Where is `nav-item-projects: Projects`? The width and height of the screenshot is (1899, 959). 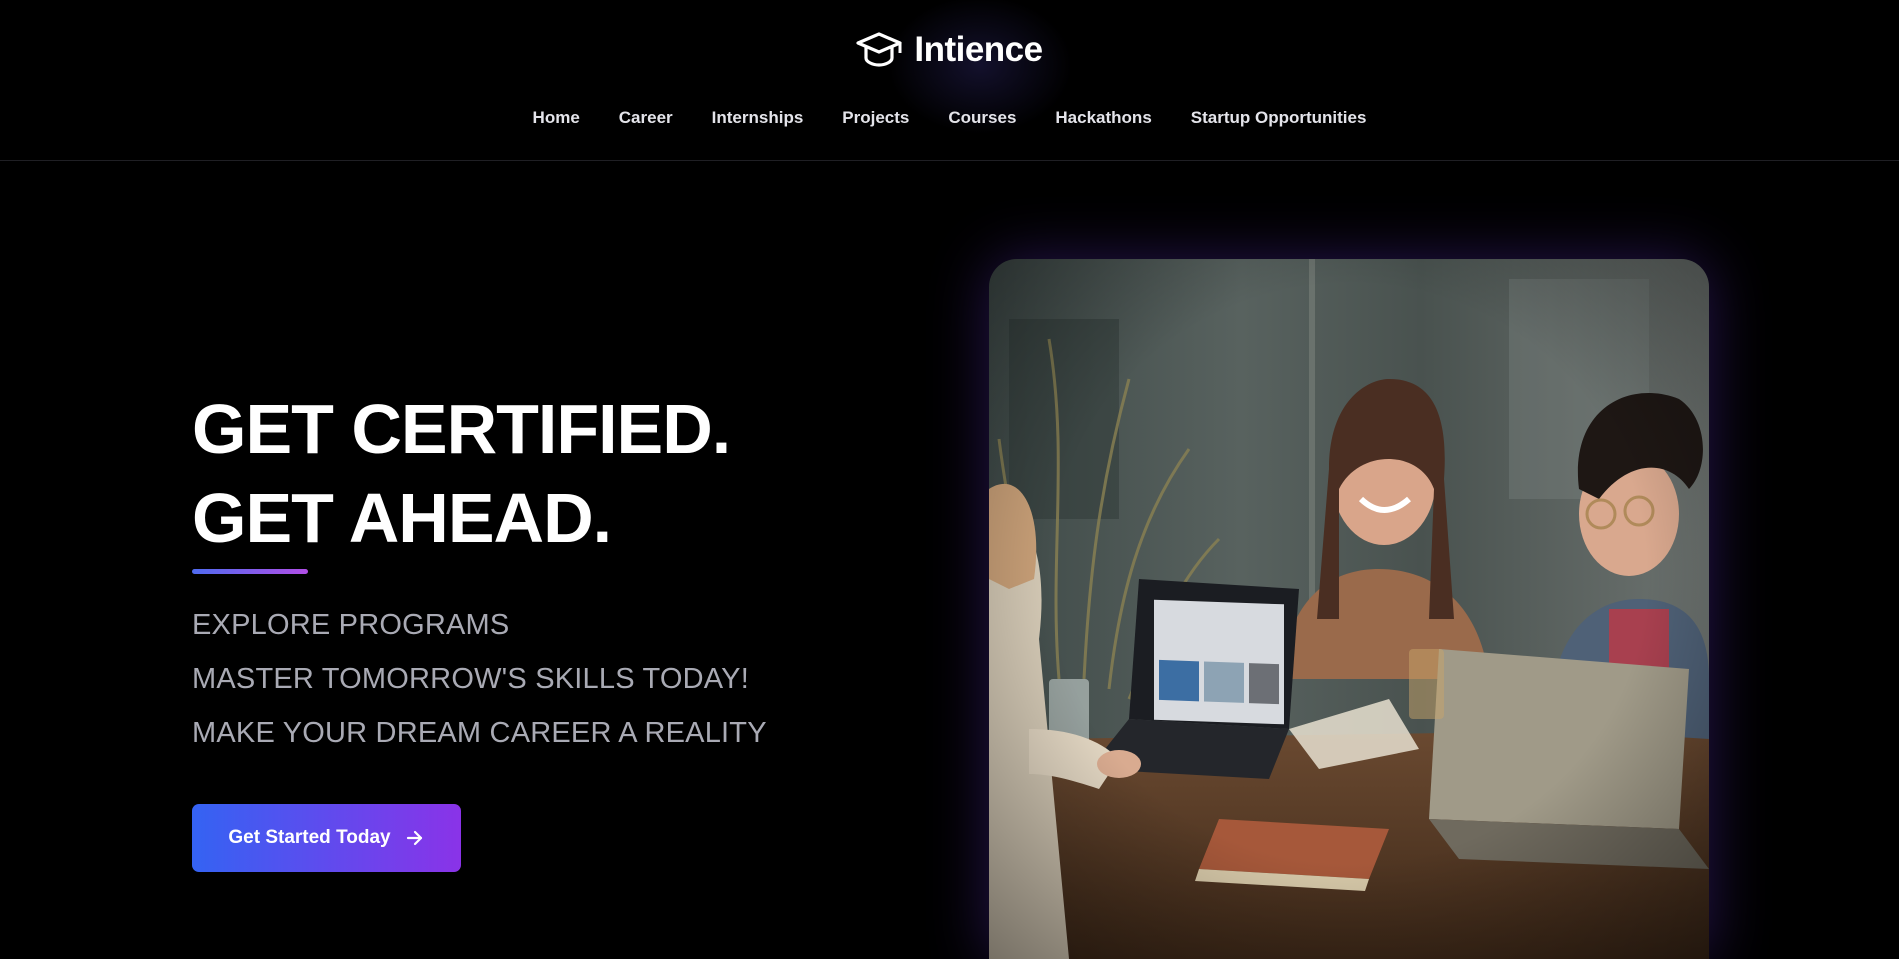 nav-item-projects: Projects is located at coordinates (875, 118).